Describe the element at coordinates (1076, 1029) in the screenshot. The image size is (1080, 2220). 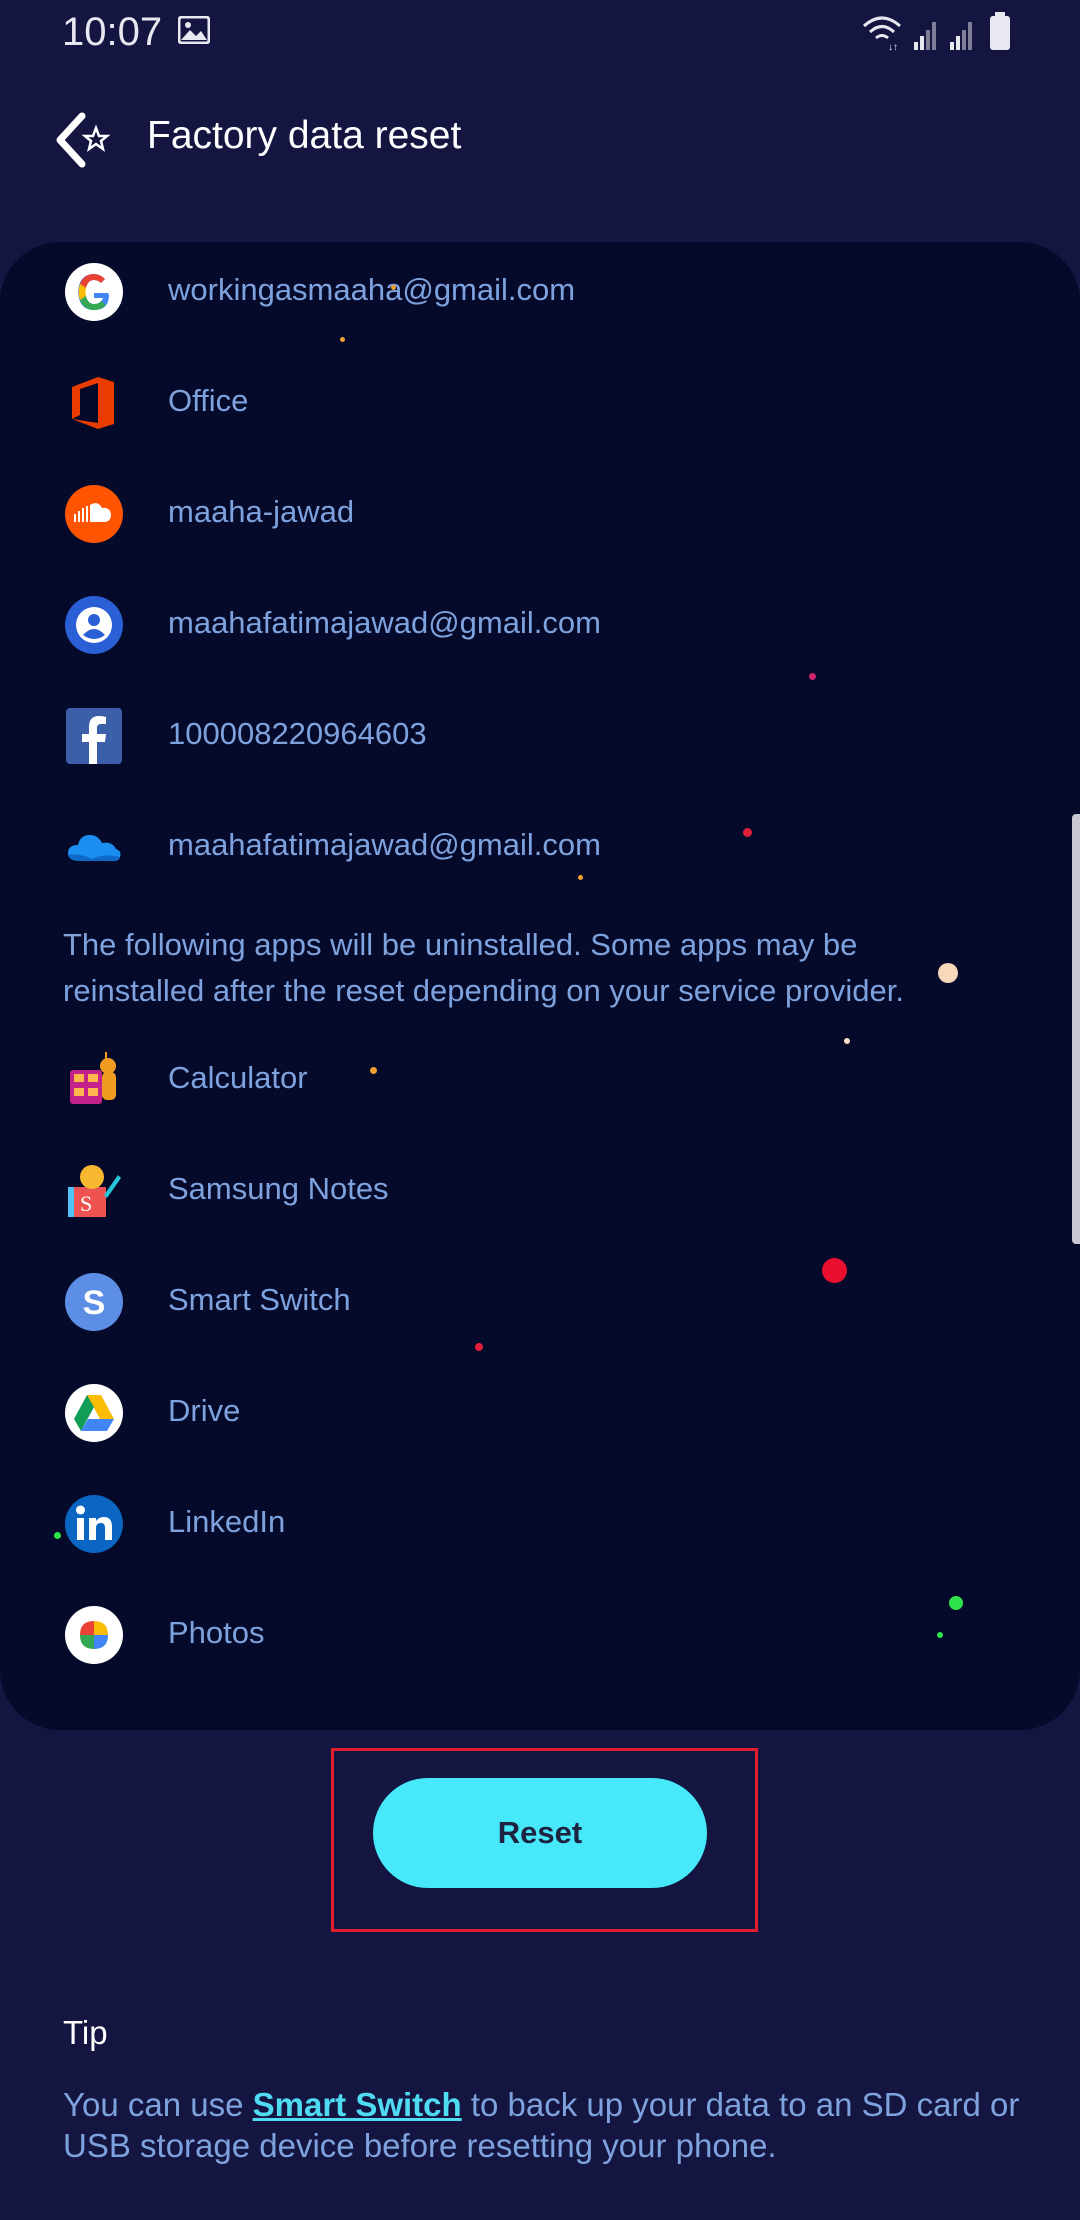
I see `scrollbar-thumb` at that location.